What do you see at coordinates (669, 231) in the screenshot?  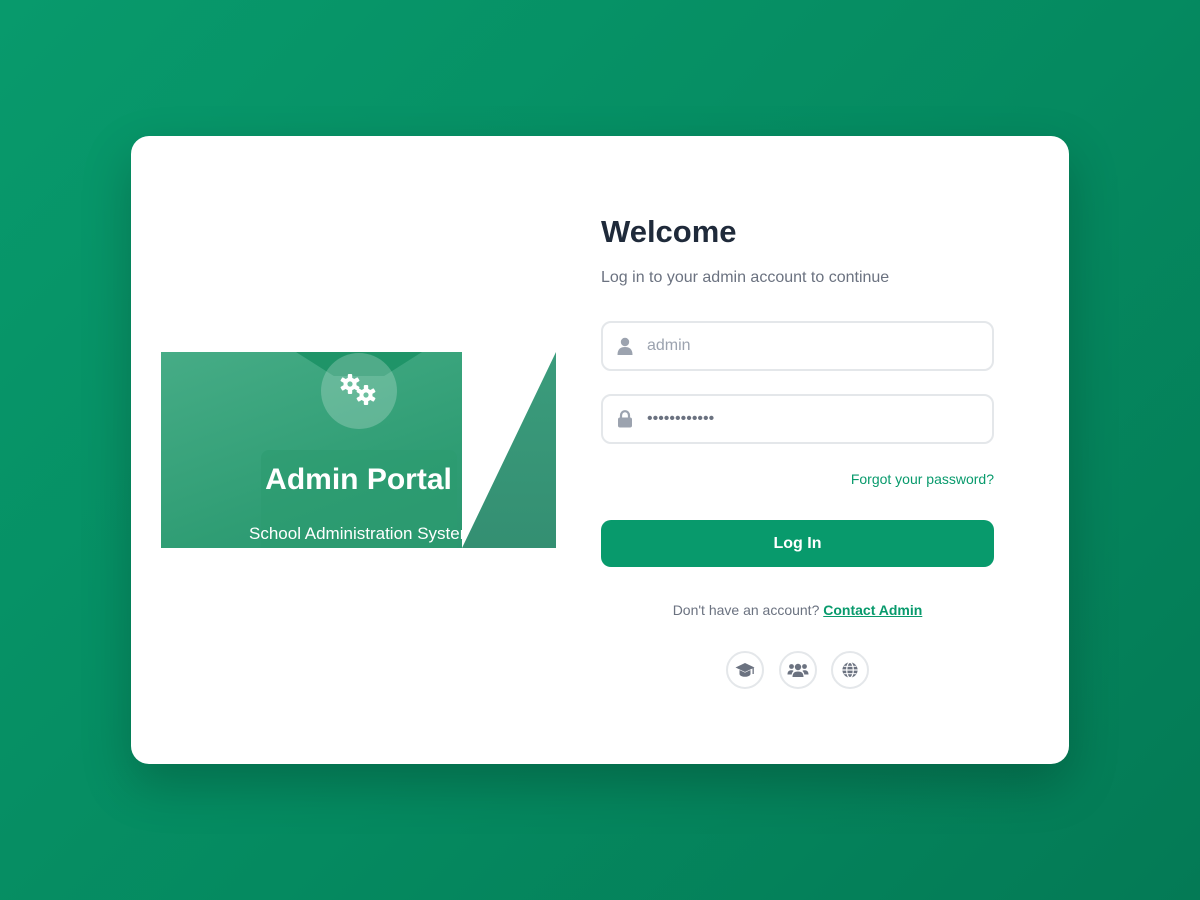 I see `page-title: Welcome` at bounding box center [669, 231].